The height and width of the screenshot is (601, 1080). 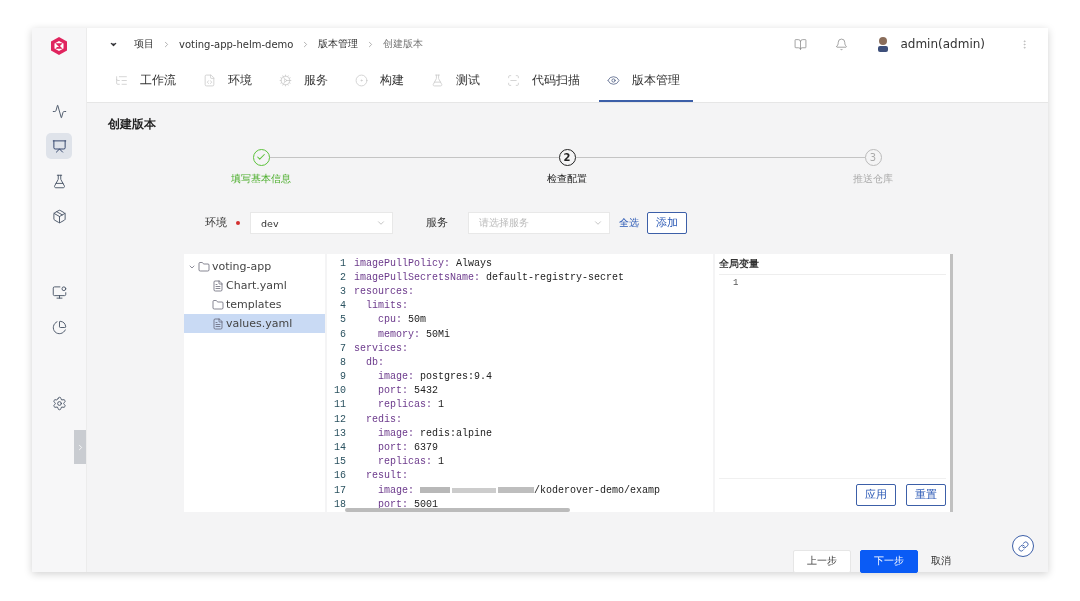 What do you see at coordinates (613, 80) in the screenshot?
I see `eye-icon` at bounding box center [613, 80].